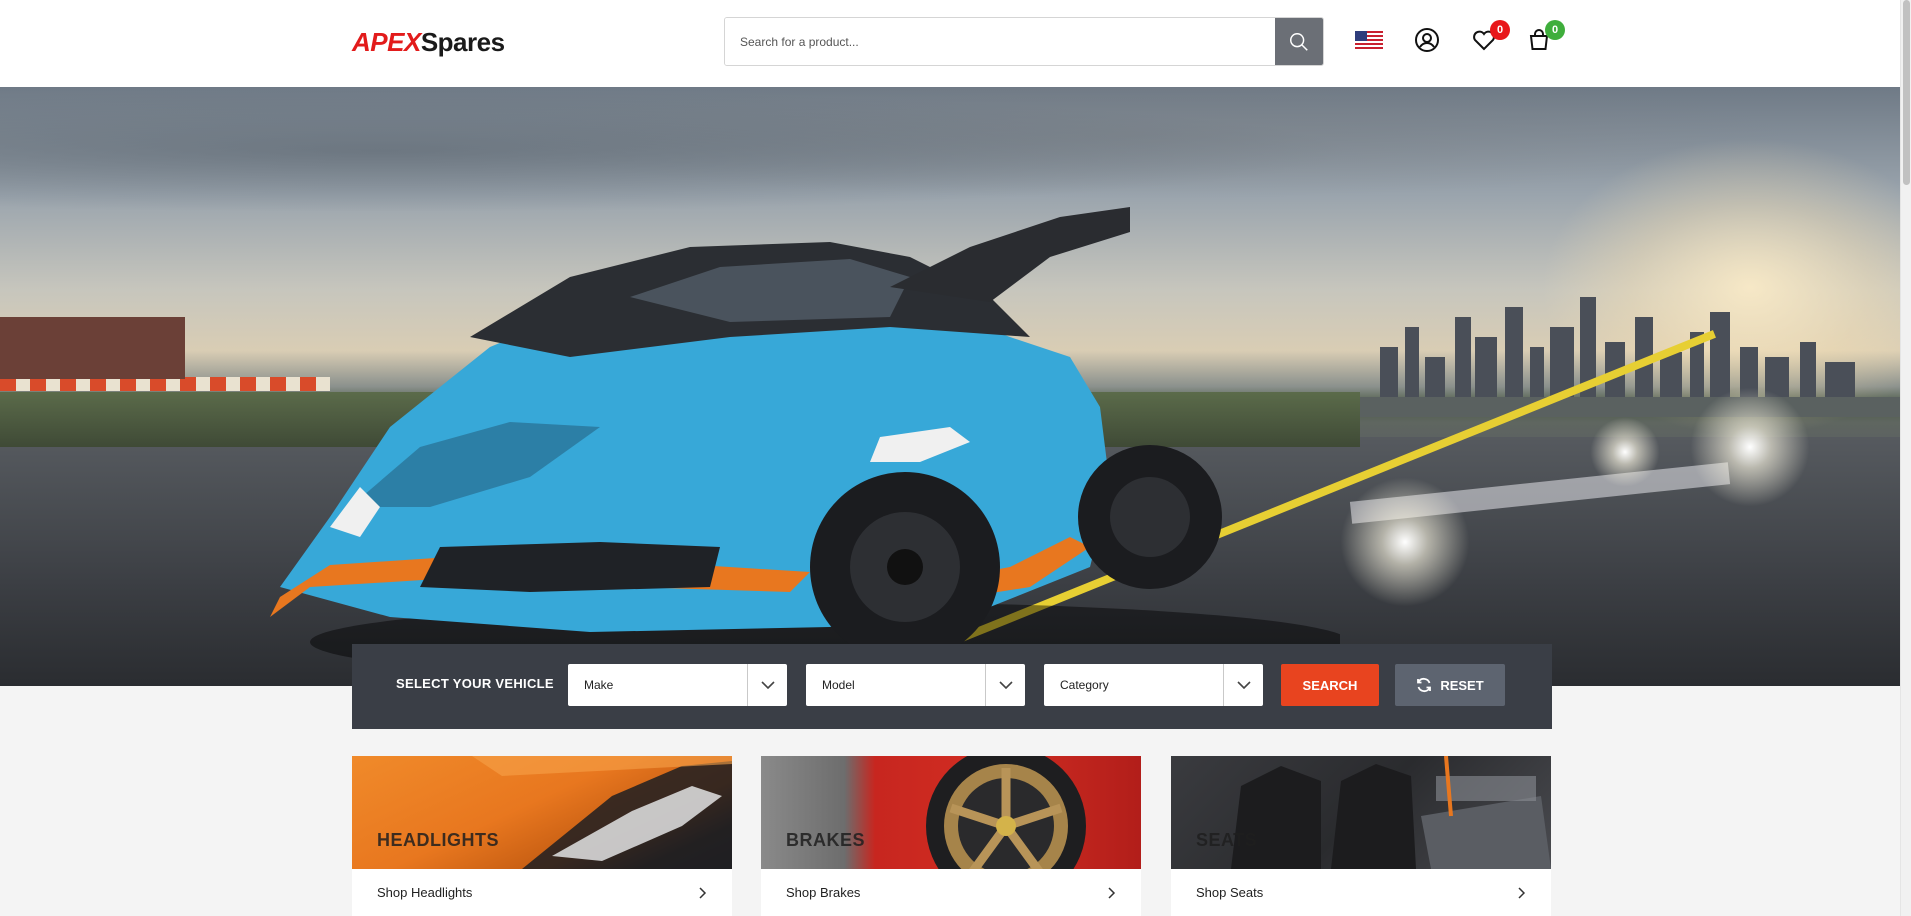 This screenshot has height=916, width=1911. I want to click on account-button, so click(1427, 40).